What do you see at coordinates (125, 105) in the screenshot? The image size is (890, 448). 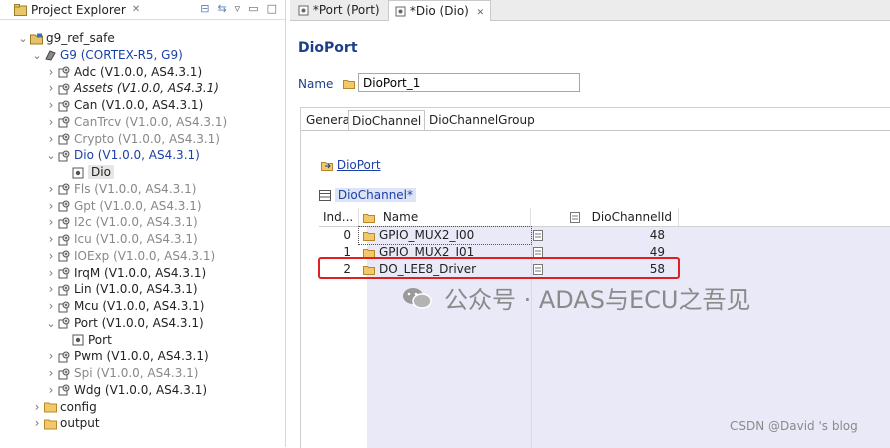 I see `tree-item: › Can (V1.0.0, AS4.3.1)` at bounding box center [125, 105].